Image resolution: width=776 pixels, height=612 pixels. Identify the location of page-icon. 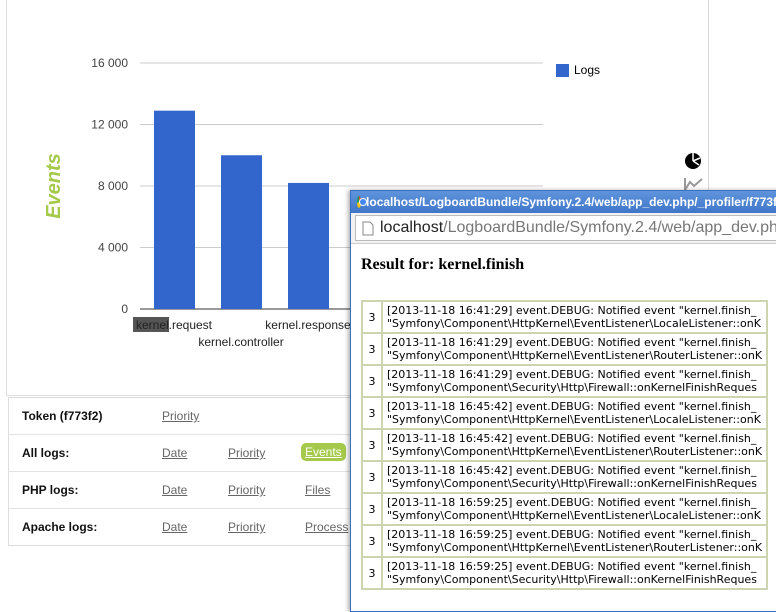
(368, 228).